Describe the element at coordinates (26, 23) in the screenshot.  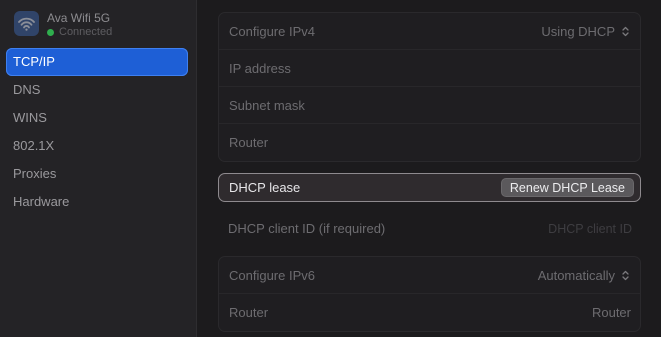
I see `wifi-icon` at that location.